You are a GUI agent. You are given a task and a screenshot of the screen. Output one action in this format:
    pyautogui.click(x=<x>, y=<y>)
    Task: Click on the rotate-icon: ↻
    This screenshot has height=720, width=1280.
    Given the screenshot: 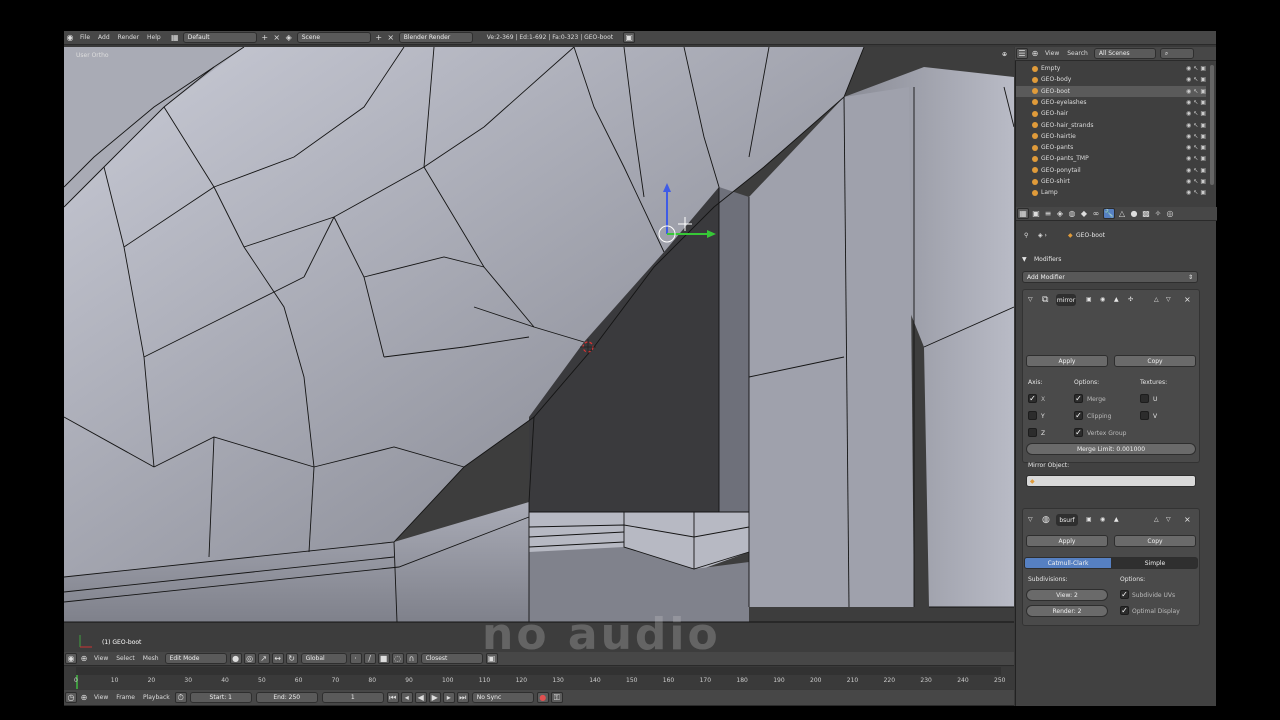 What is the action you would take?
    pyautogui.click(x=291, y=658)
    